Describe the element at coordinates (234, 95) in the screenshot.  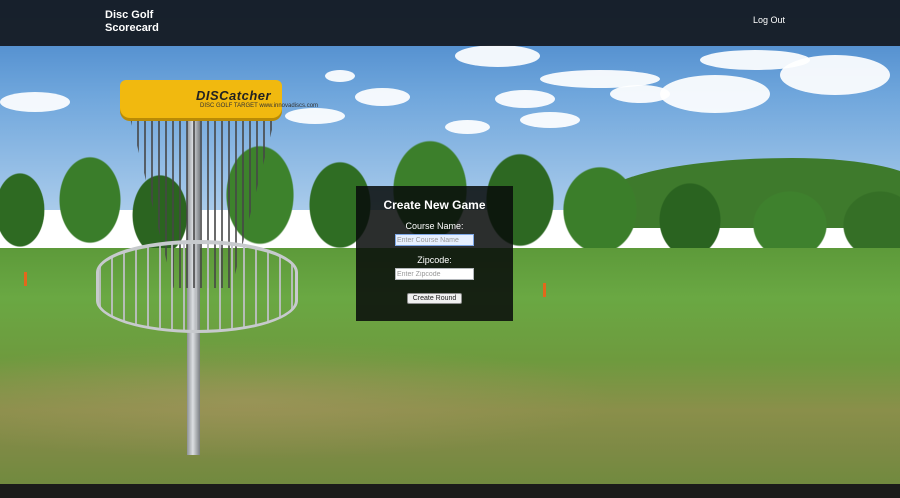
I see `basket-brand-text: DISCatcher` at that location.